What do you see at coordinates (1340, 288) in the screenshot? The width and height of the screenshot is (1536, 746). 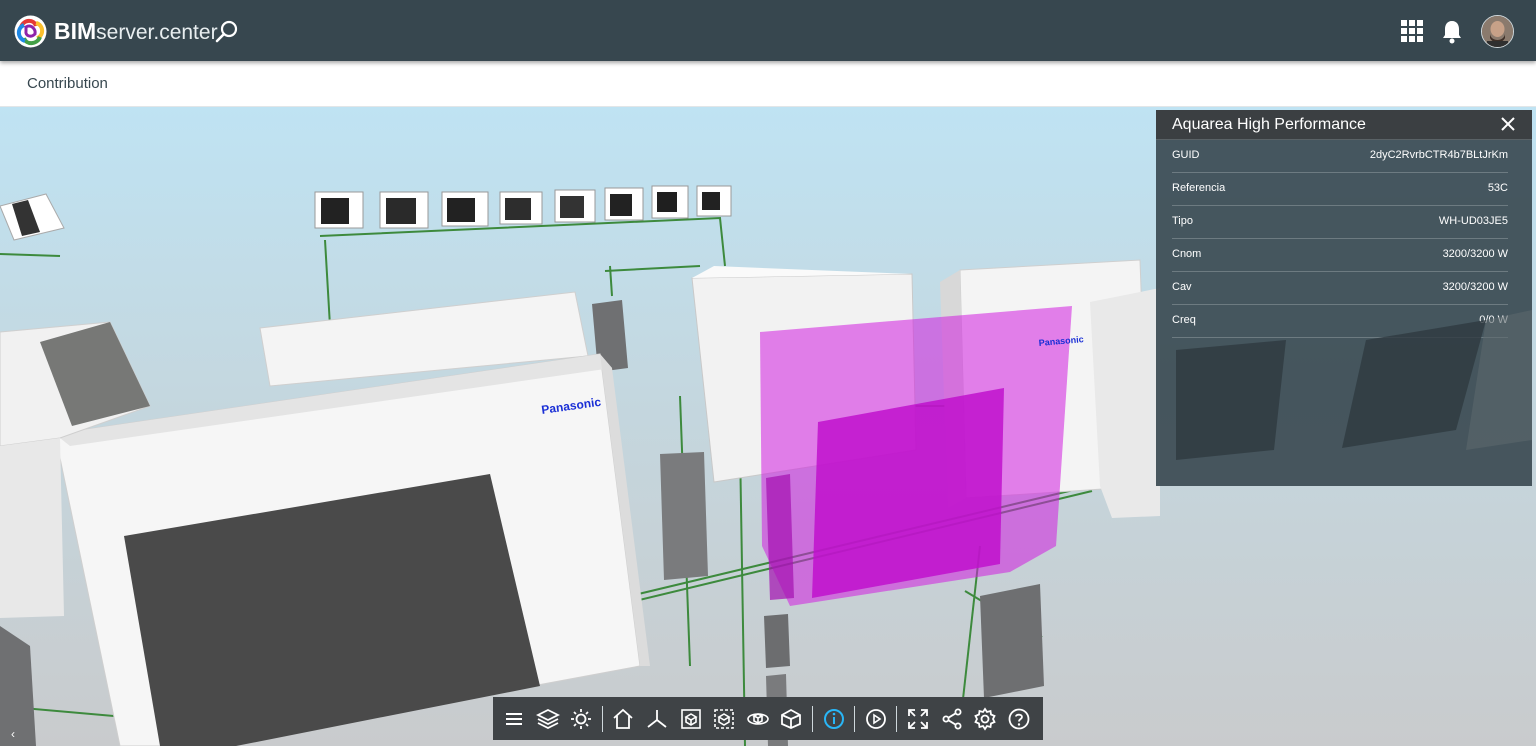 I see `property-row-cav: Cav 3200/3200 W` at bounding box center [1340, 288].